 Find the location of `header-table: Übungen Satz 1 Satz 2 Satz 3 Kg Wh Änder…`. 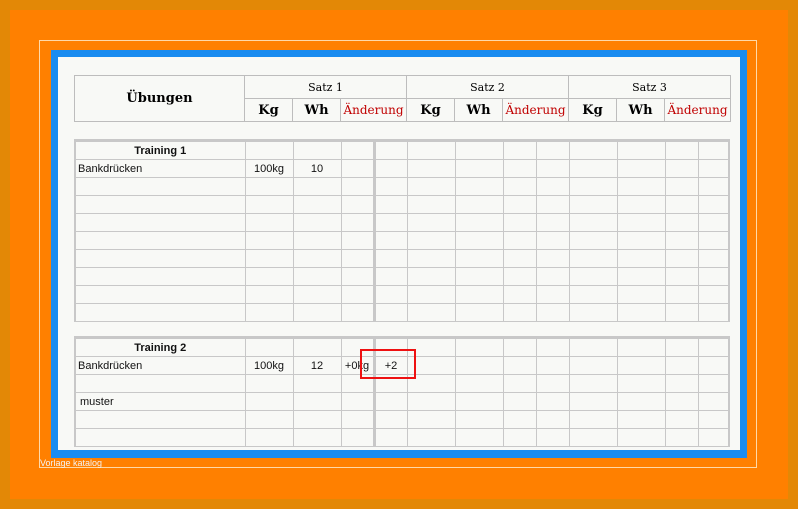

header-table: Übungen Satz 1 Satz 2 Satz 3 Kg Wh Änder… is located at coordinates (402, 98).